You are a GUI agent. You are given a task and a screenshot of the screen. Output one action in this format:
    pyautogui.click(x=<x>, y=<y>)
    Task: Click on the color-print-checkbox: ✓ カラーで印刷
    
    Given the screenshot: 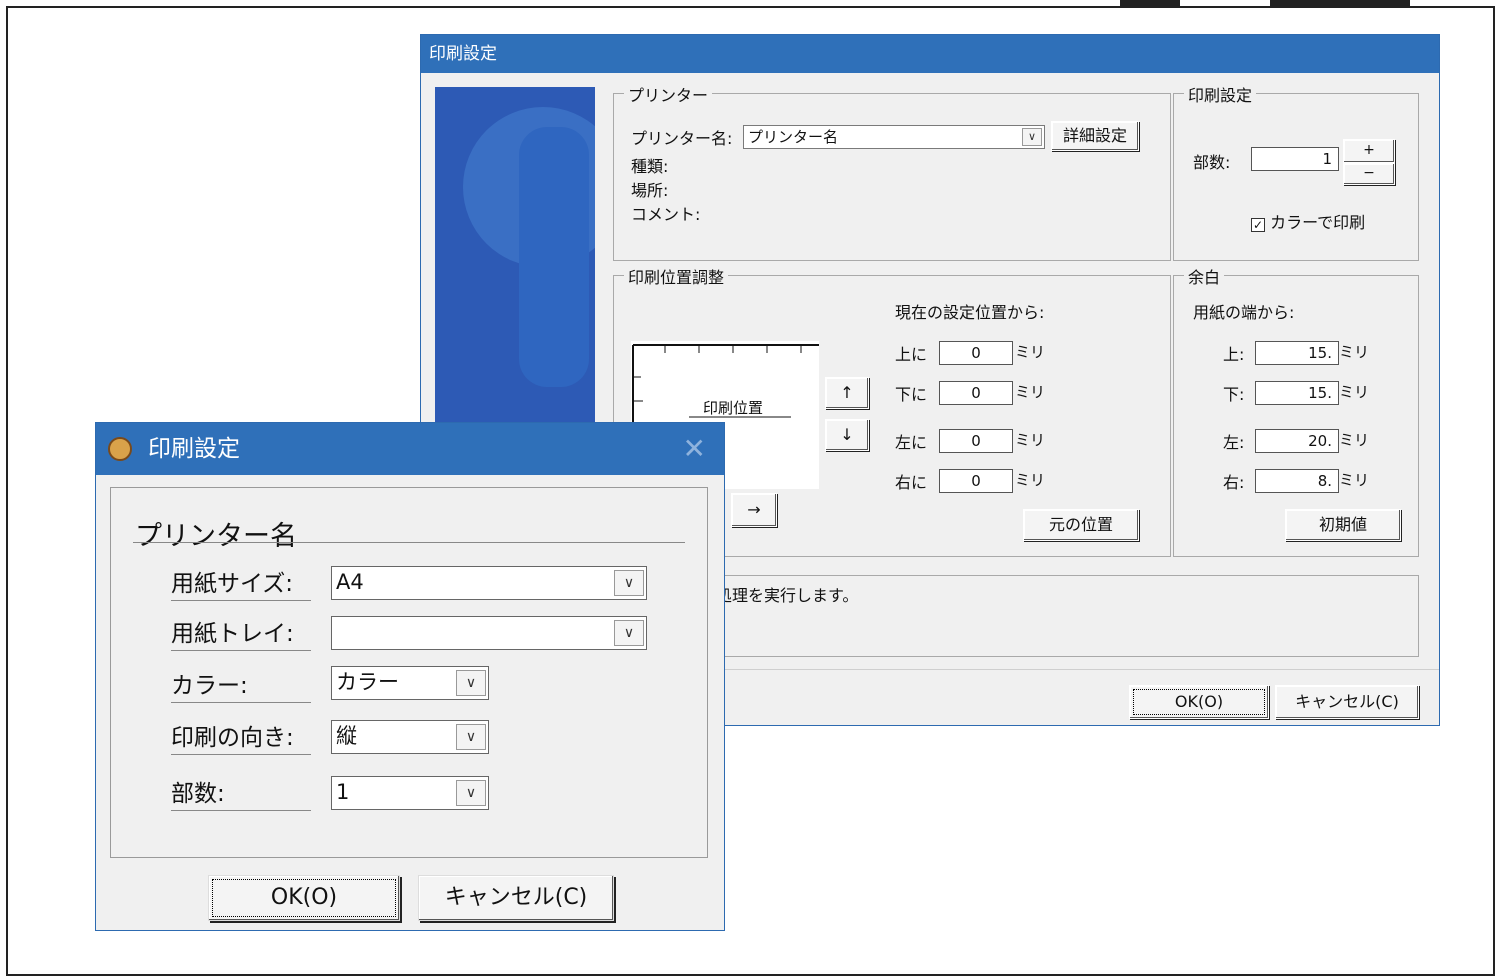 What is the action you would take?
    pyautogui.click(x=1308, y=221)
    